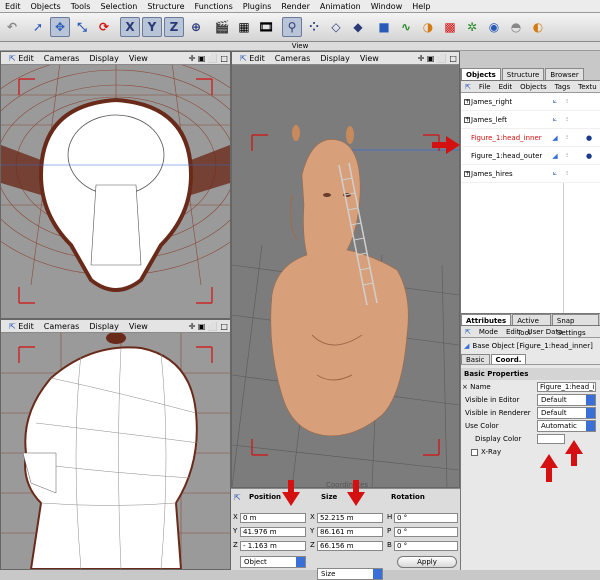 The image size is (600, 580). What do you see at coordinates (350, 546) in the screenshot?
I see `size-z-field: 66.156 m` at bounding box center [350, 546].